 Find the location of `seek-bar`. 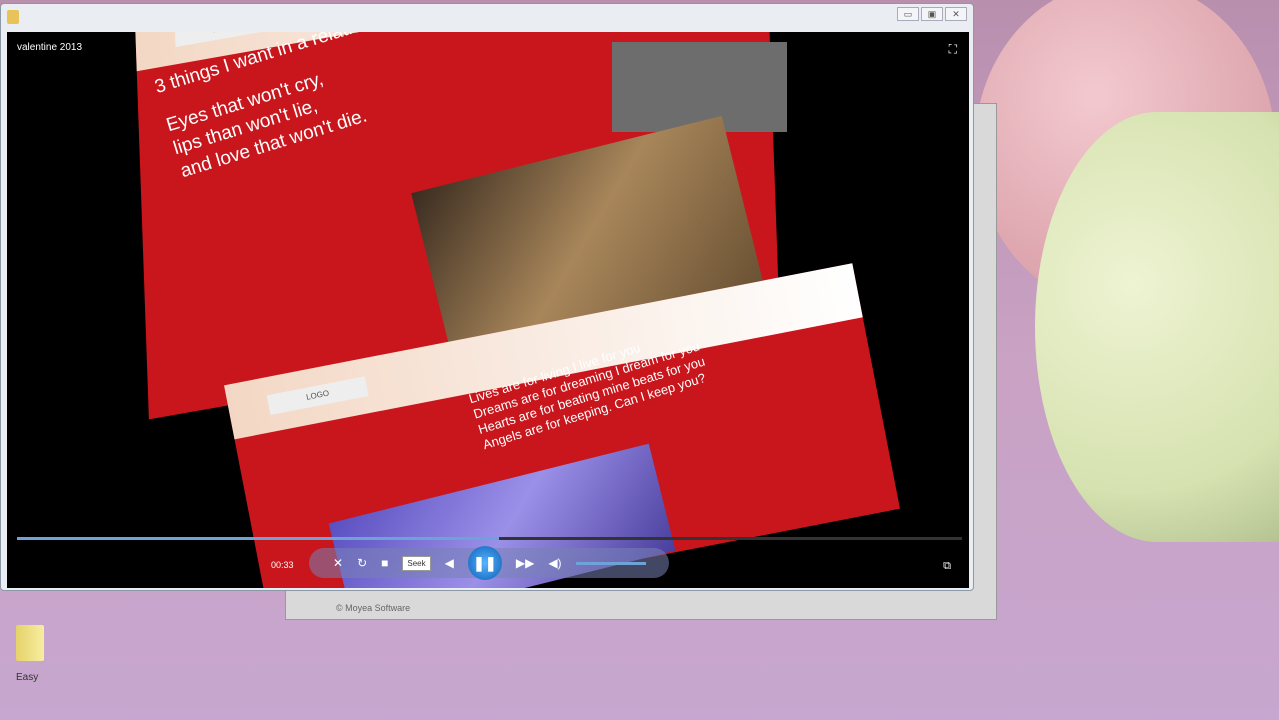

seek-bar is located at coordinates (489, 538).